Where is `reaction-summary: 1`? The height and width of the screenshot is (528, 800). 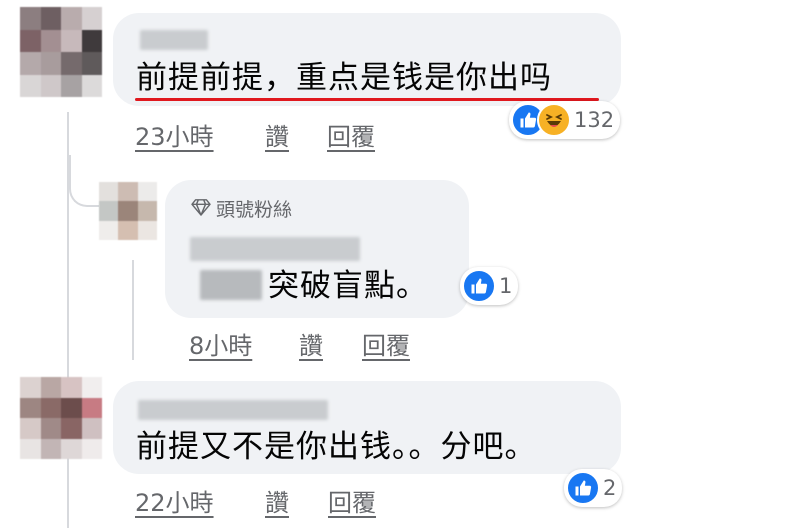 reaction-summary: 1 is located at coordinates (489, 286).